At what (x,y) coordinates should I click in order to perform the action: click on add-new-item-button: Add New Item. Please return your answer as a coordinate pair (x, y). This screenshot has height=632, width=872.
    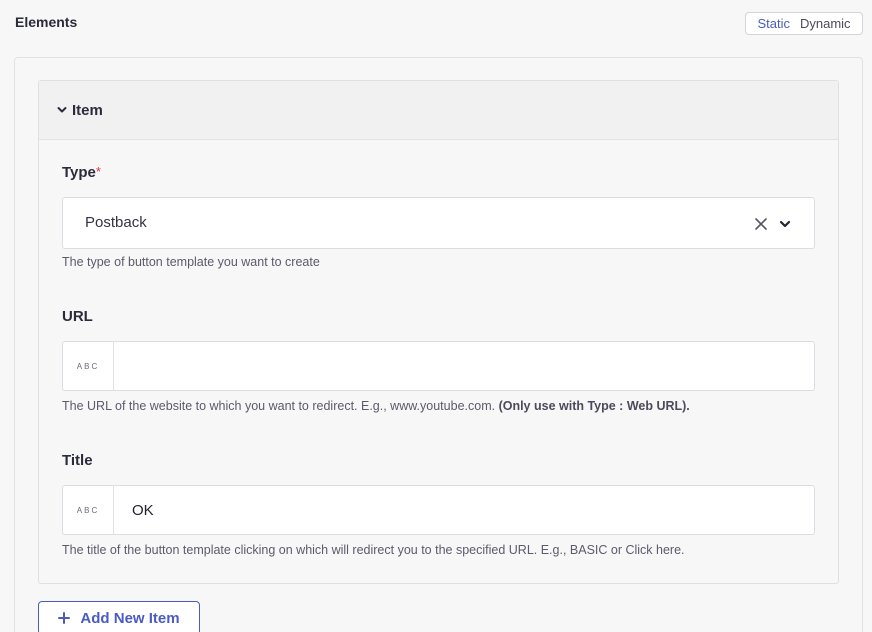
    Looking at the image, I should click on (119, 616).